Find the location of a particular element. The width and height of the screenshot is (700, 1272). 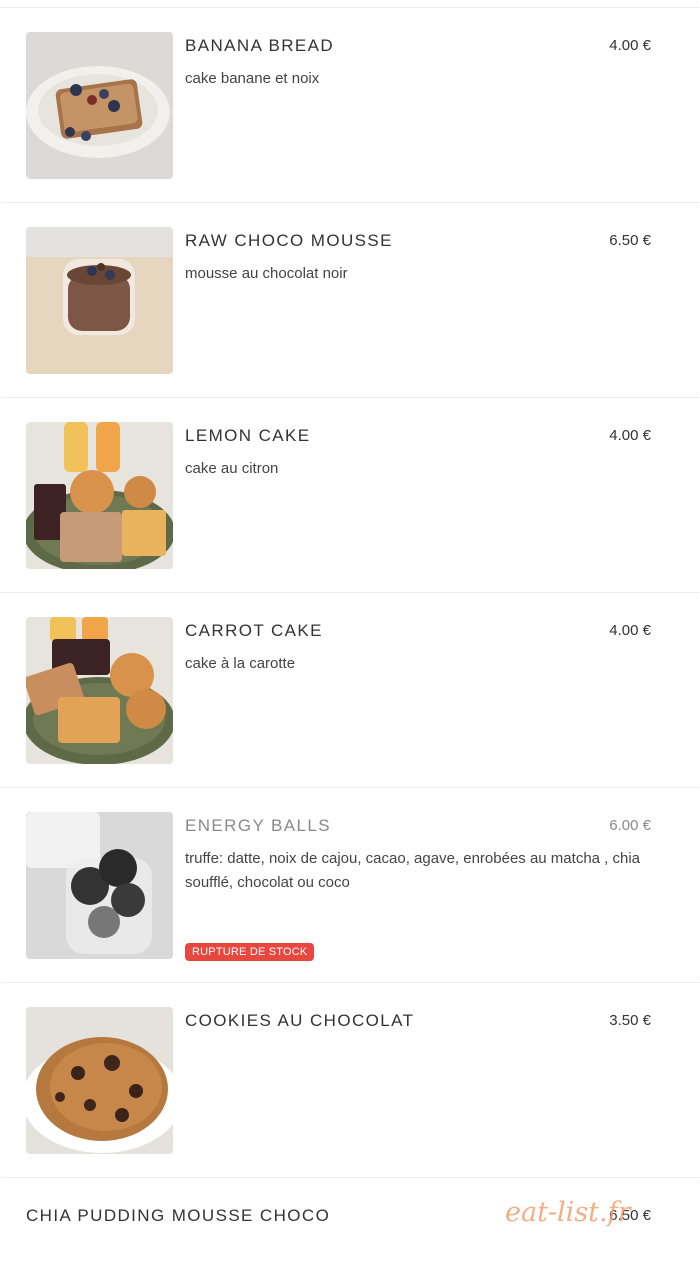

item-description: cake à la carotte is located at coordinates (240, 663).